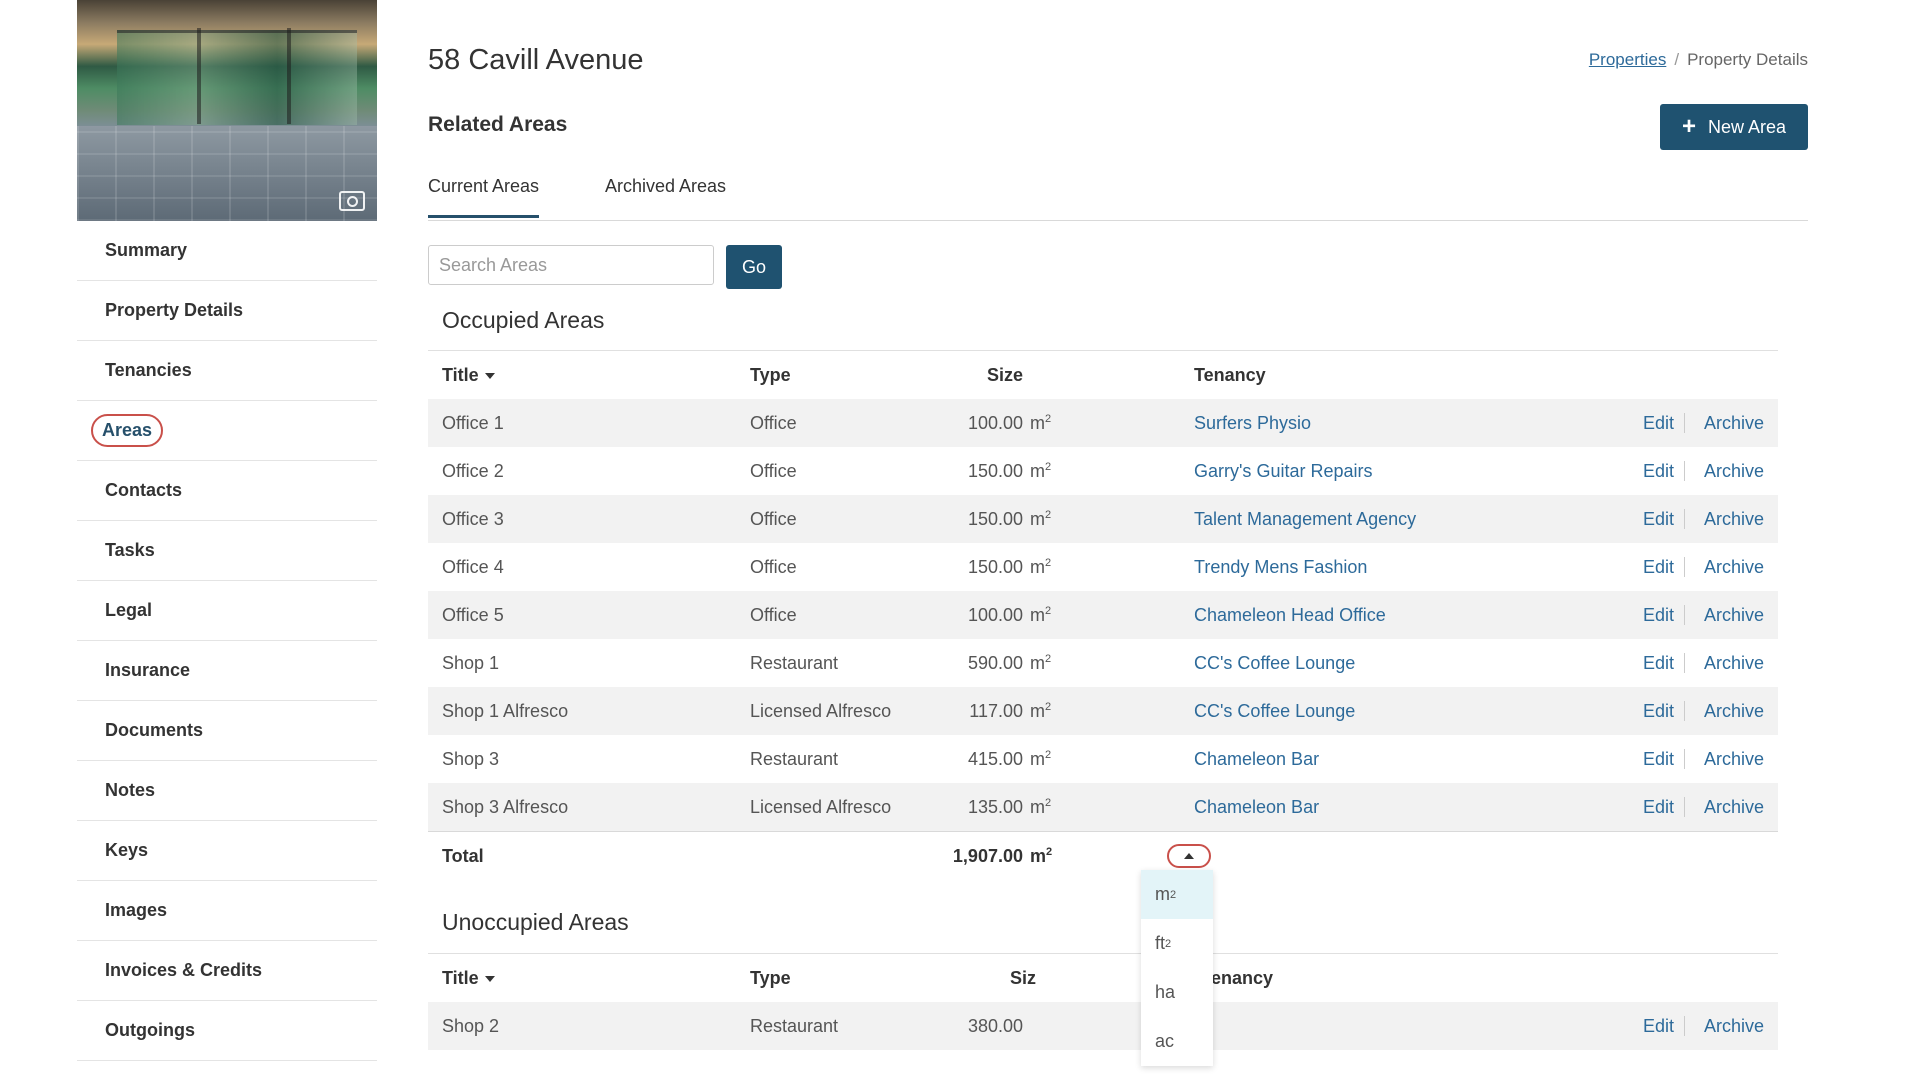 Image resolution: width=1920 pixels, height=1080 pixels. I want to click on photo-glass-facade, so click(237, 77).